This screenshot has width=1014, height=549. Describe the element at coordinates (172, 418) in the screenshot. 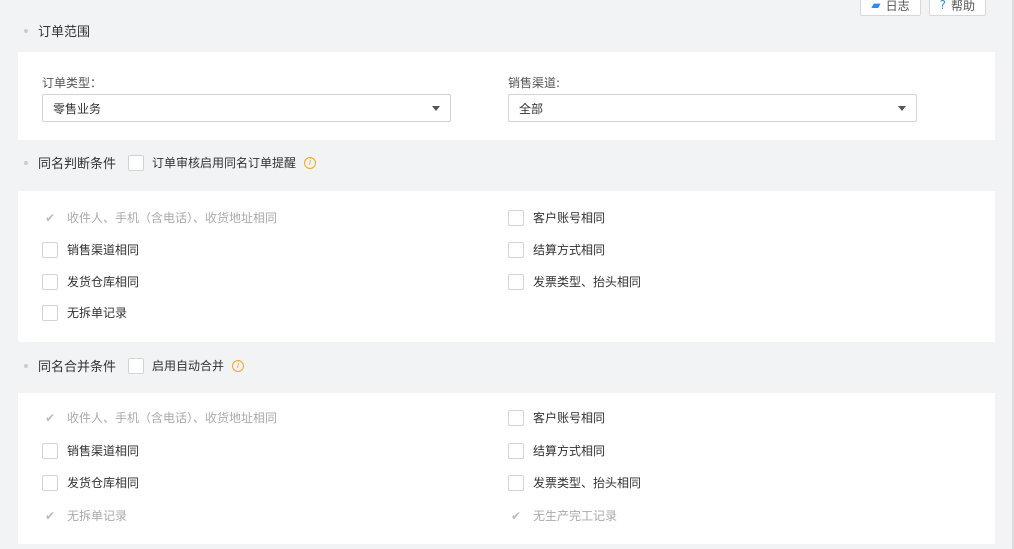

I see `merge-item-label: 收件人、手机（含电话）、收货地址相同` at that location.